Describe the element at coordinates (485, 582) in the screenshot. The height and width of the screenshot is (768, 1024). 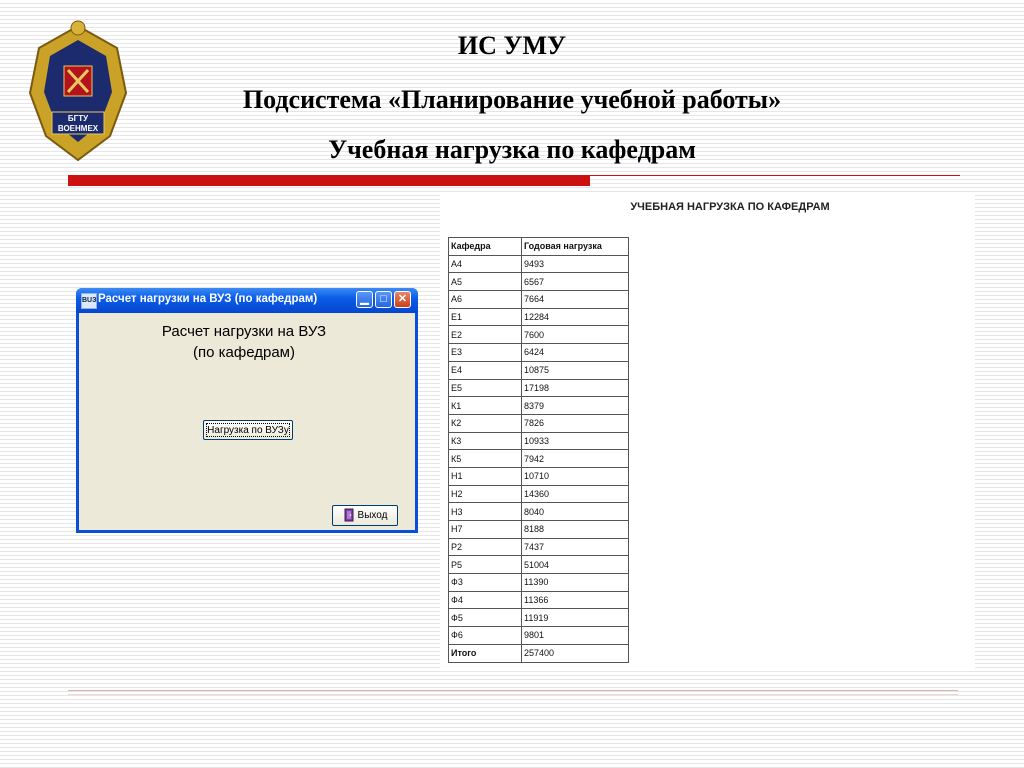
I see `cell-department: Ф3` at that location.